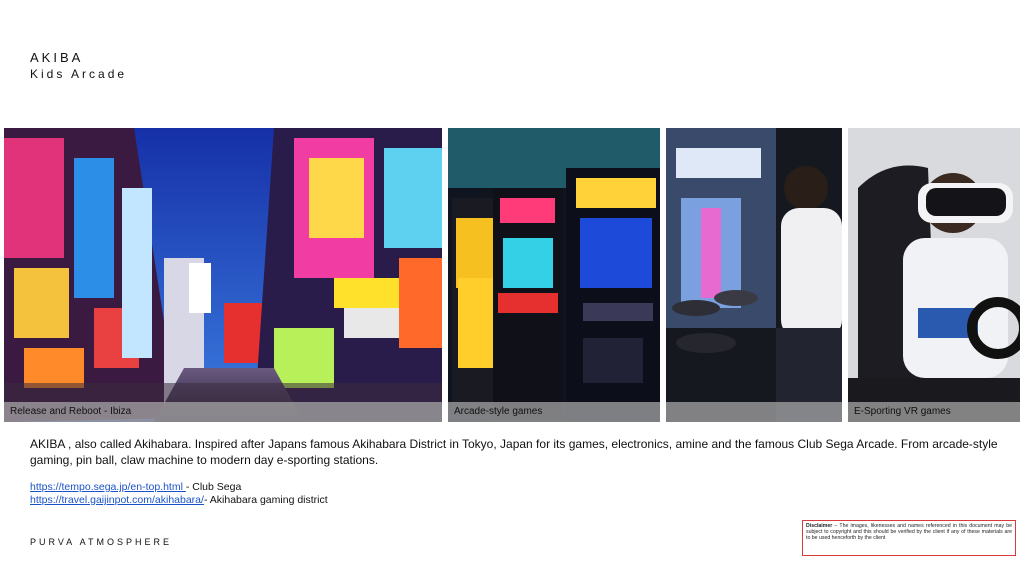 The height and width of the screenshot is (576, 1024). What do you see at coordinates (117, 500) in the screenshot?
I see `akihabara-link: https://travel.gaijinpot.com/akihabara/` at bounding box center [117, 500].